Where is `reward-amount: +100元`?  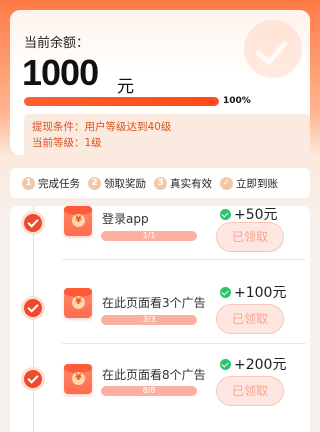 reward-amount: +100元 is located at coordinates (260, 293).